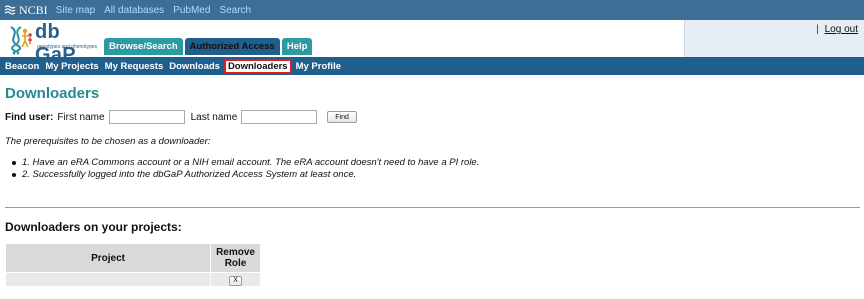 This screenshot has width=864, height=299. I want to click on last-name-input, so click(279, 117).